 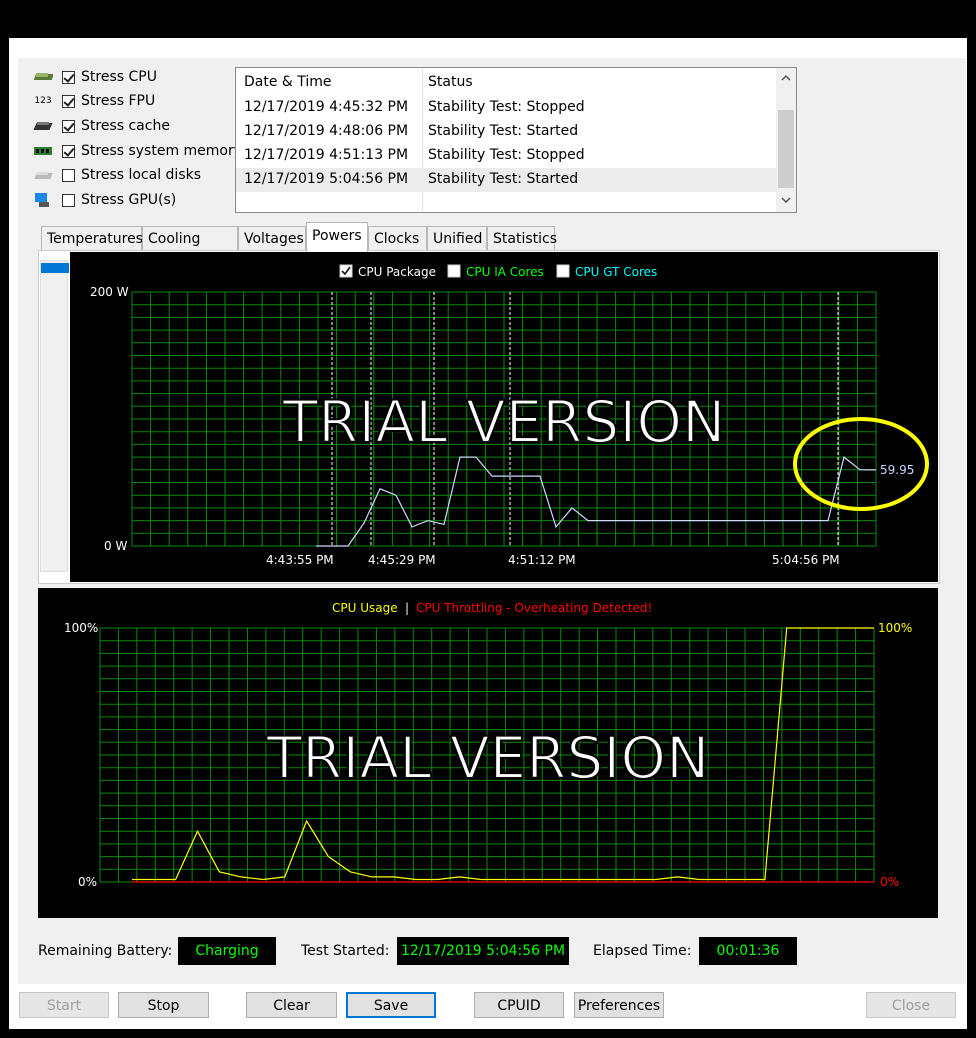 What do you see at coordinates (786, 200) in the screenshot?
I see `scroll-down-icon` at bounding box center [786, 200].